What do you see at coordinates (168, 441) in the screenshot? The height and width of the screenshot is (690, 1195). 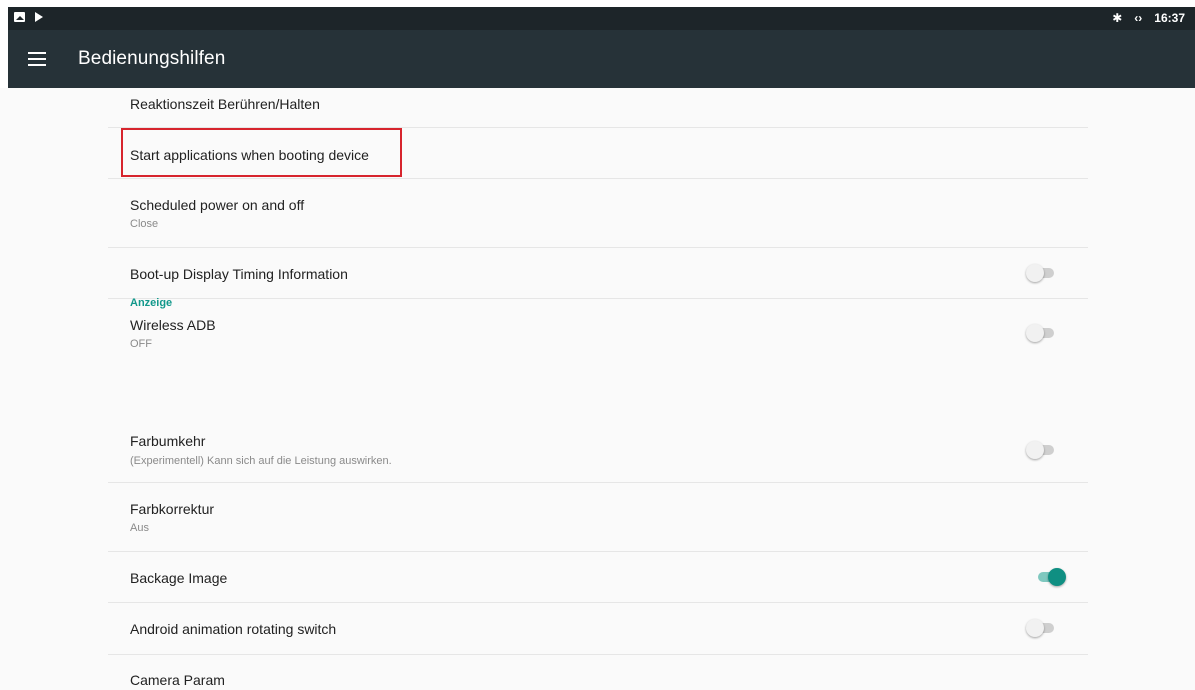 I see `setting-title: Farbumkehr` at bounding box center [168, 441].